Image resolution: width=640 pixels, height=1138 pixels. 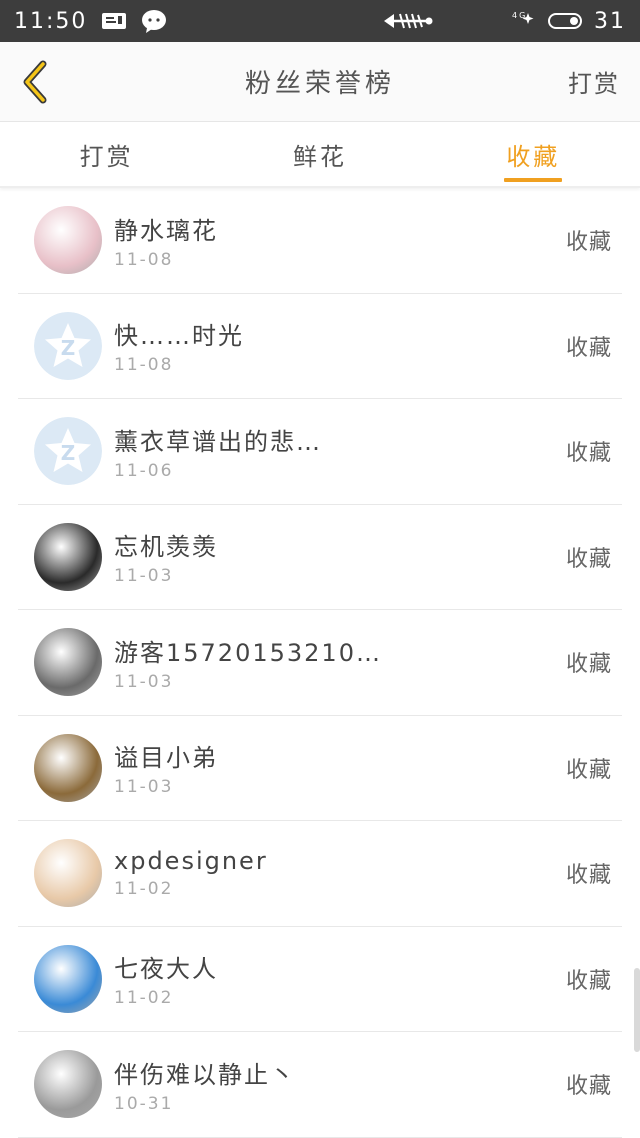 I want to click on status-bar: 11:50 4G 31, so click(x=320, y=21).